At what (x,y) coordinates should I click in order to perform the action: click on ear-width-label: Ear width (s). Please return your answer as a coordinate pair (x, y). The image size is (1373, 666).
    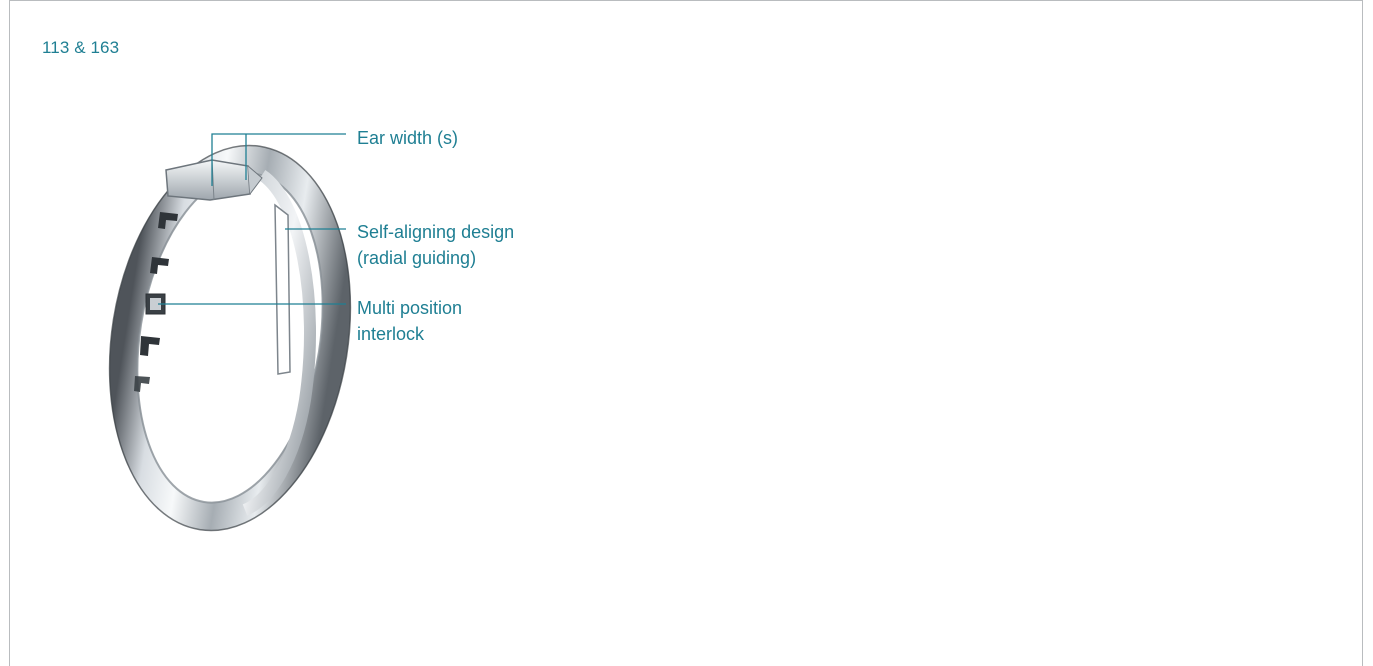
    Looking at the image, I should click on (408, 138).